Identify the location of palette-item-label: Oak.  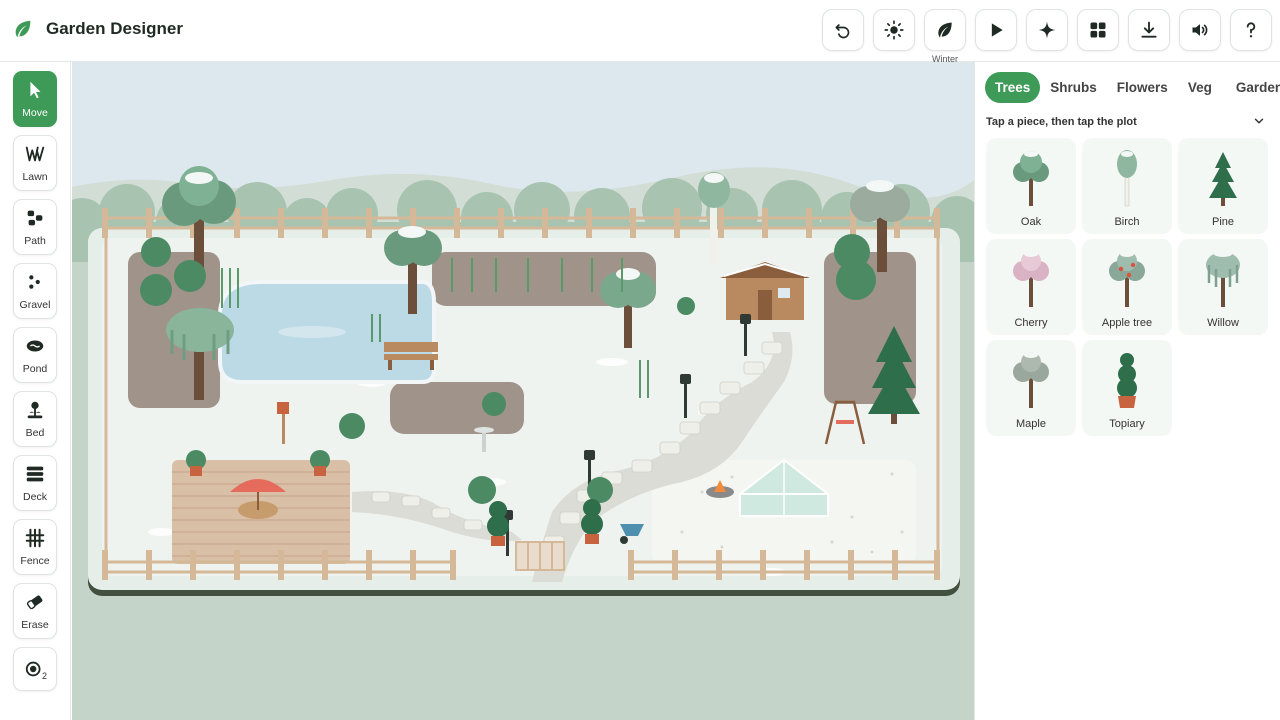
(1031, 222).